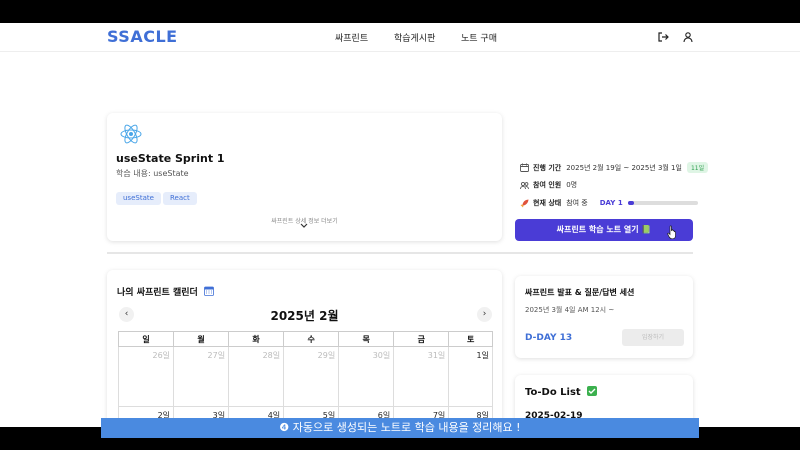 Image resolution: width=800 pixels, height=450 pixels. Describe the element at coordinates (421, 376) in the screenshot. I see `calendar-day: 31일` at that location.